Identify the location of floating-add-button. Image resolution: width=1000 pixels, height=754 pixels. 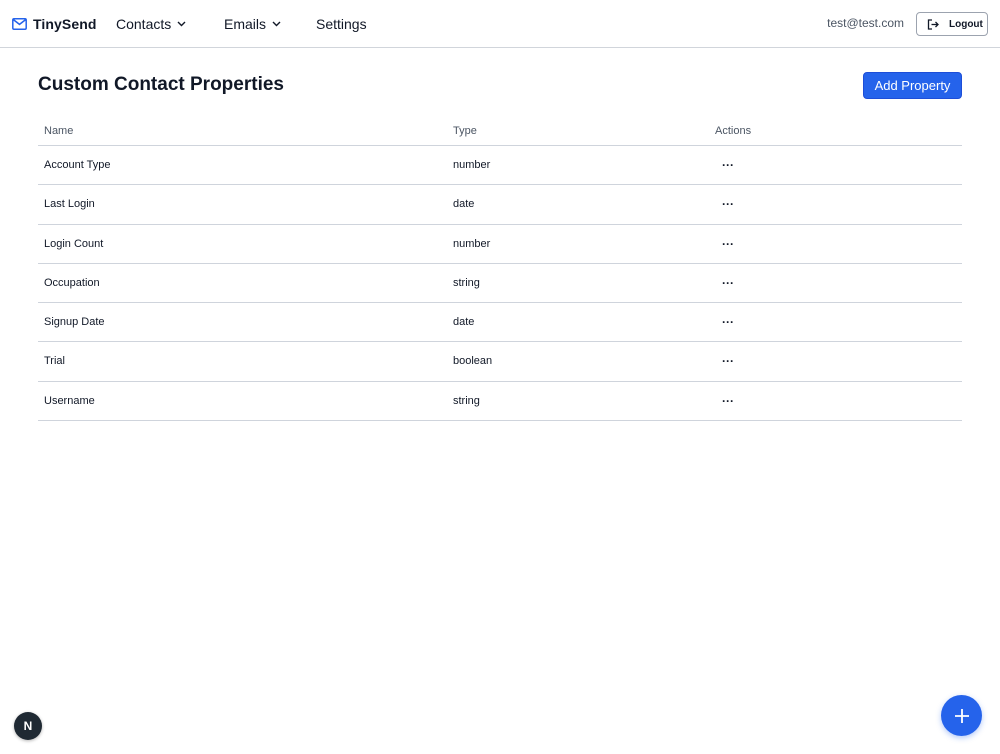
(961, 715).